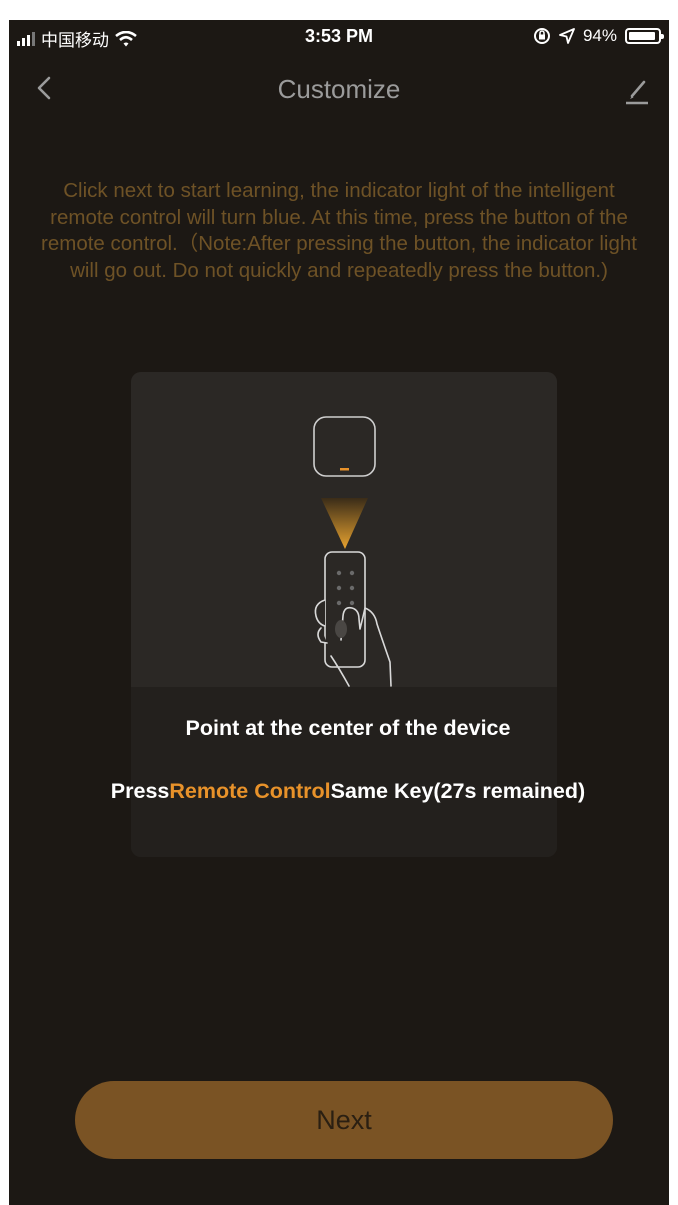  I want to click on learning-illustration, so click(352, 551).